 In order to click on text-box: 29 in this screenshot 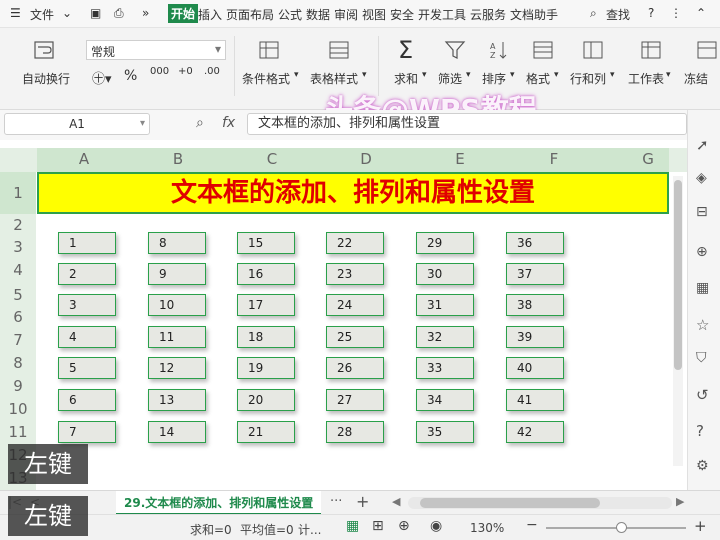, I will do `click(445, 243)`.